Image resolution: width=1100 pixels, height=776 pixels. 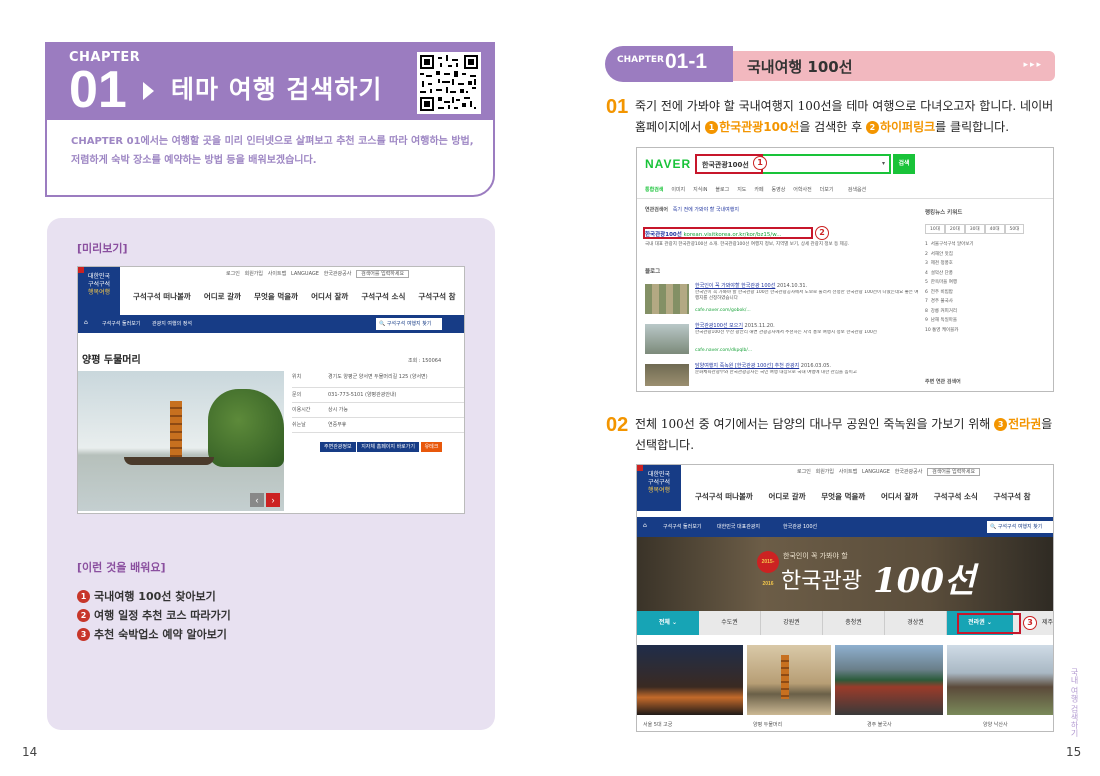 I want to click on related-link: 죽기 전에 가봐야 할 국내여행지, so click(x=706, y=210).